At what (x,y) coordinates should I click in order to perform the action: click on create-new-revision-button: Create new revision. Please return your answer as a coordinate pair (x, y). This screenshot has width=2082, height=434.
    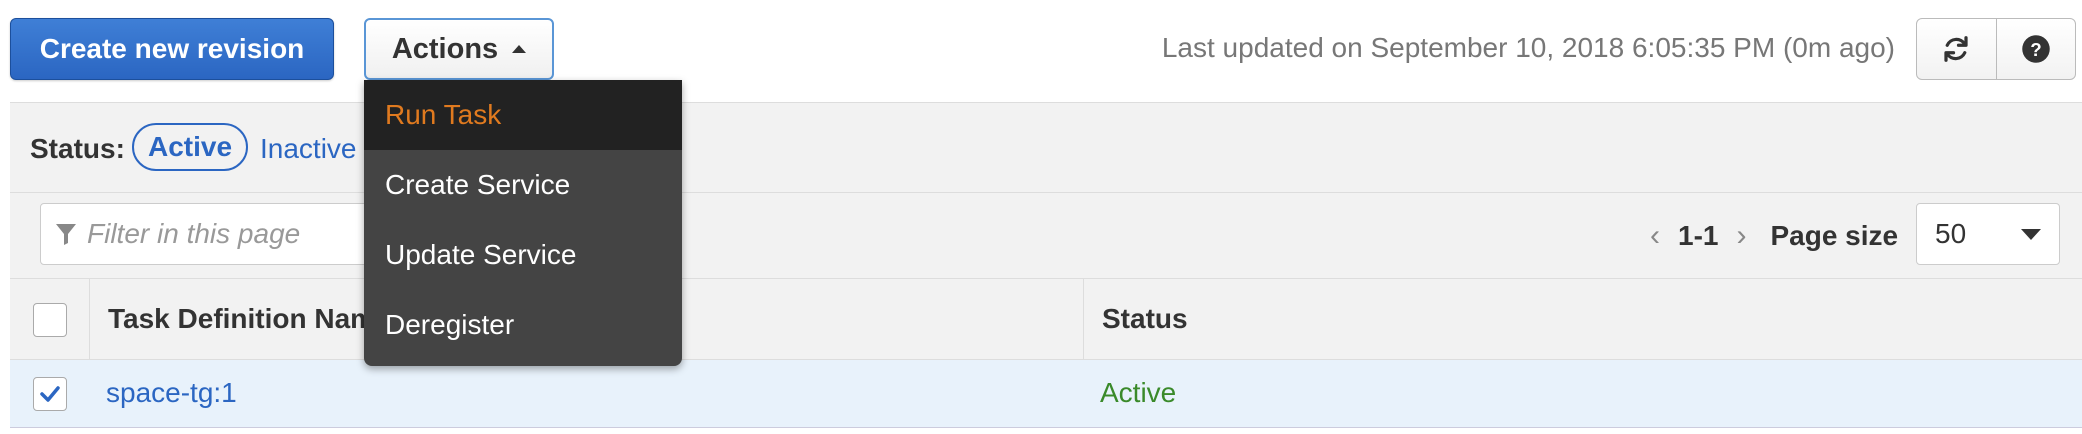
    Looking at the image, I should click on (172, 49).